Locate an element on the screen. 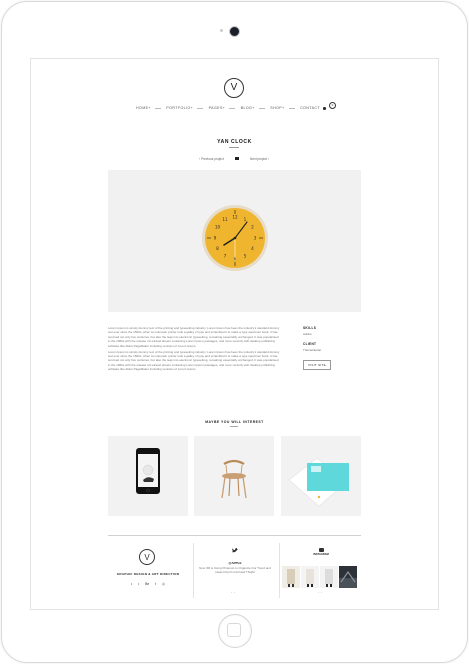  related-card-phone is located at coordinates (148, 476).